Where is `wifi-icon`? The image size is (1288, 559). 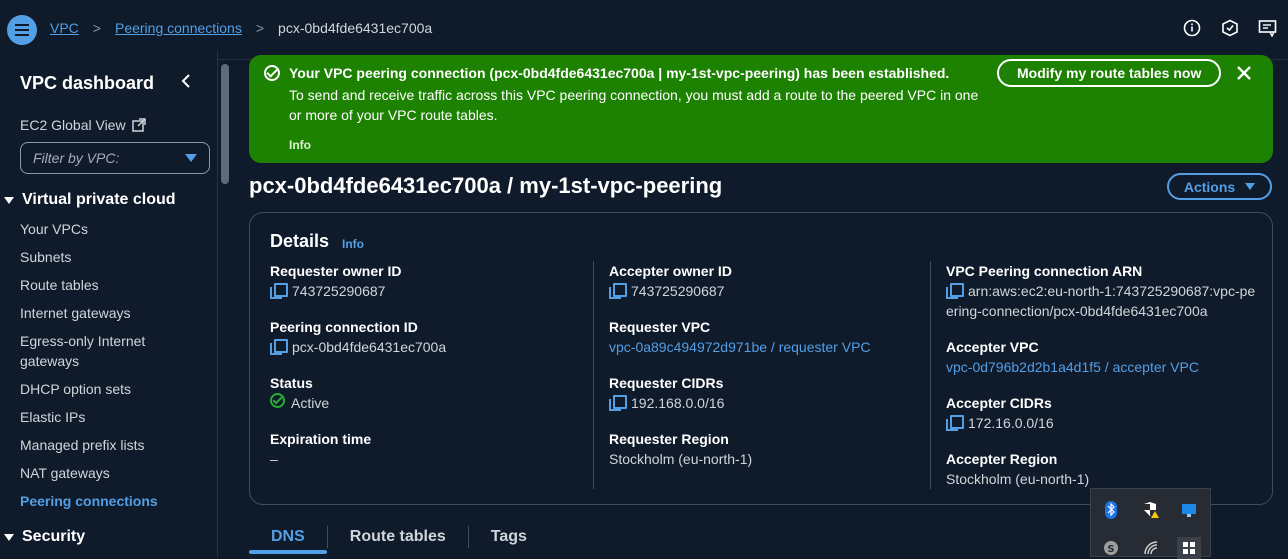
wifi-icon is located at coordinates (1151, 548).